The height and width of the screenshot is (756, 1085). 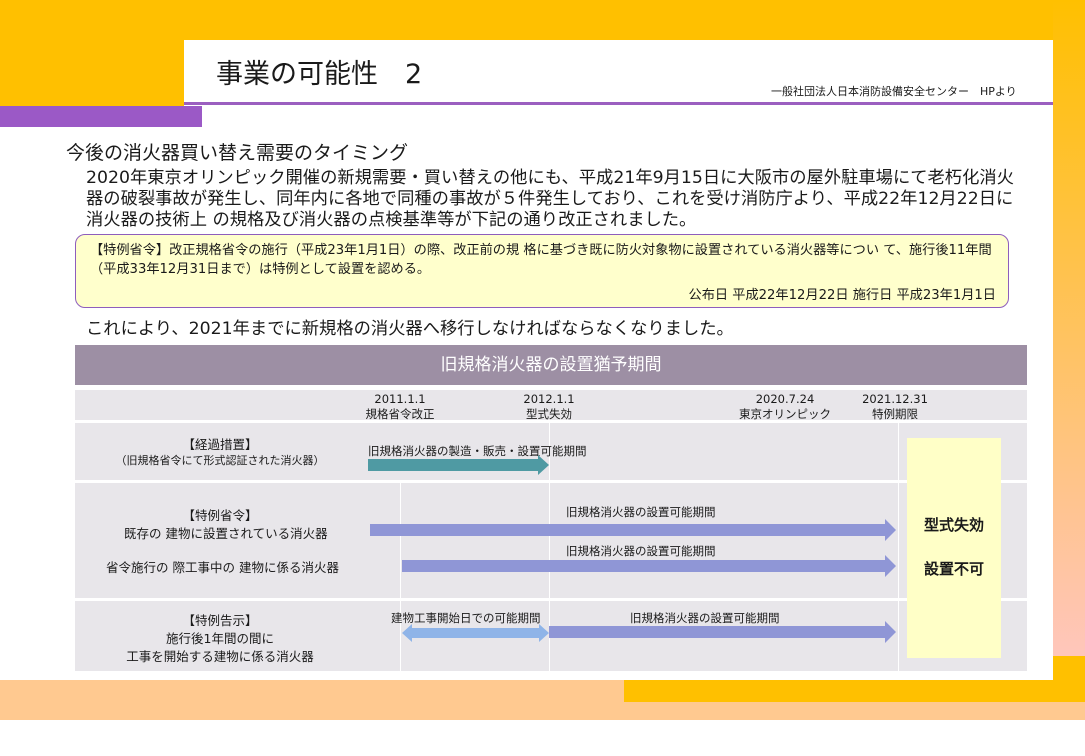 What do you see at coordinates (458, 465) in the screenshot?
I see `transition-arrow` at bounding box center [458, 465].